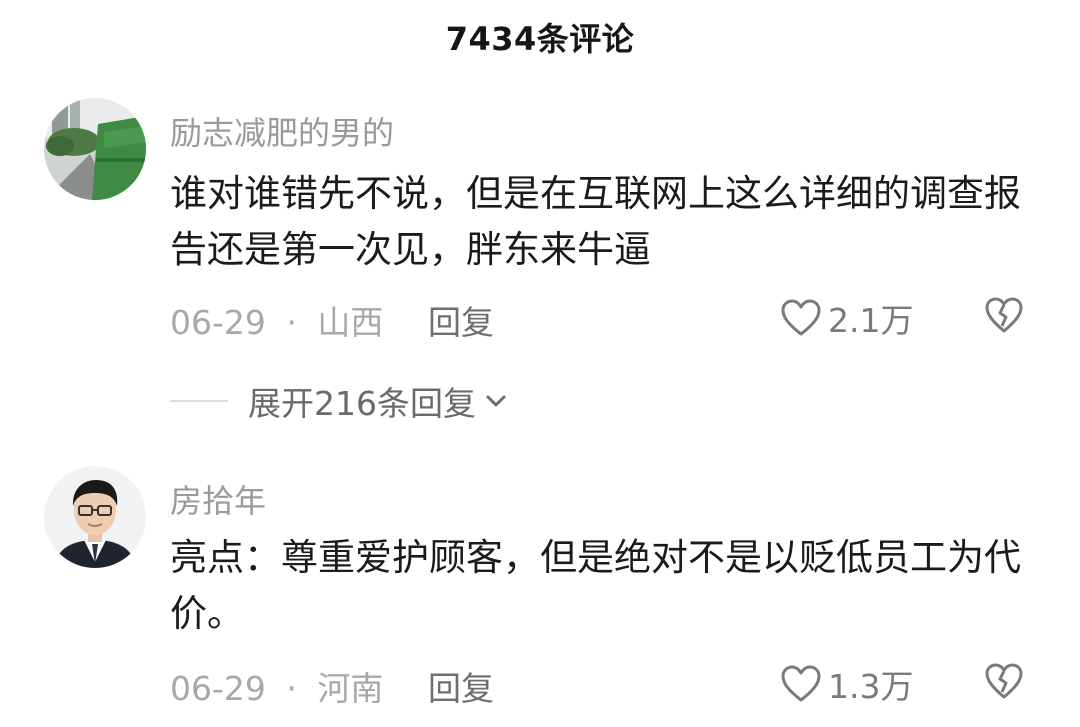 This screenshot has width=1080, height=727. I want to click on comment-text: 亮点：尊重爱护顾客，但是绝对不是以贬低员工为代价。, so click(595, 585).